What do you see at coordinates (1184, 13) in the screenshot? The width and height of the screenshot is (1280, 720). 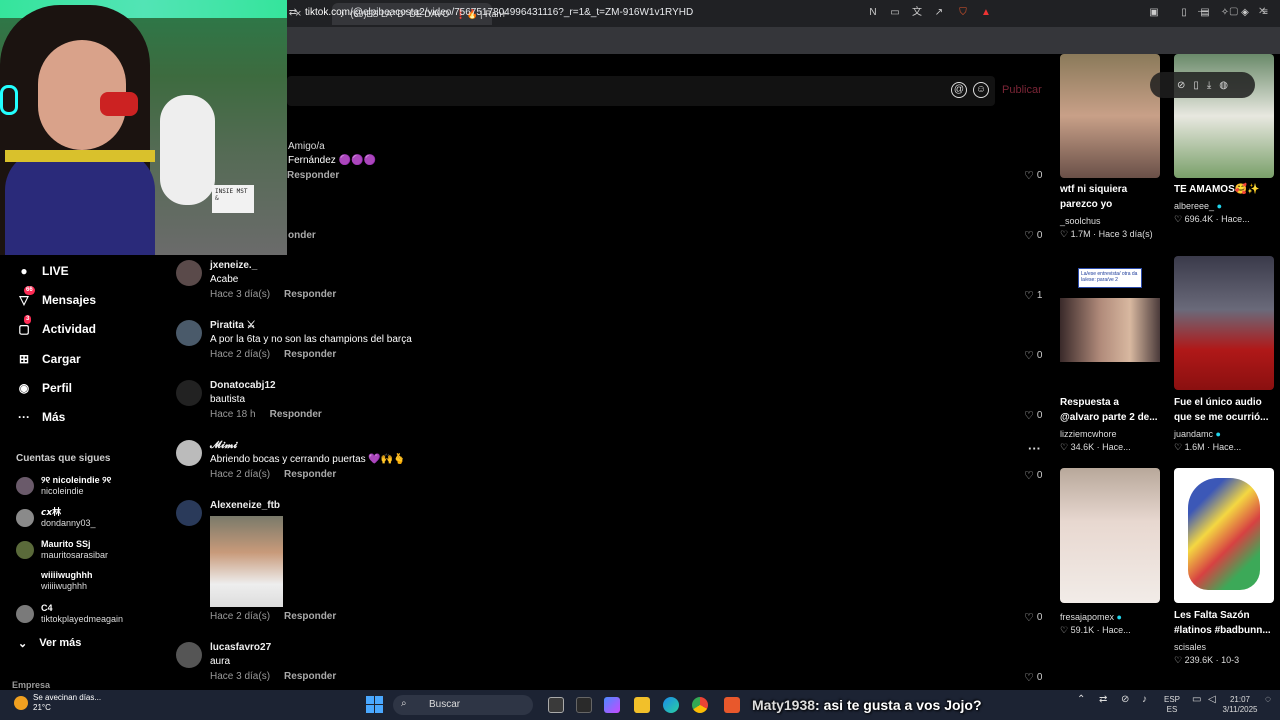 I see `panel-icon: ▯` at bounding box center [1184, 13].